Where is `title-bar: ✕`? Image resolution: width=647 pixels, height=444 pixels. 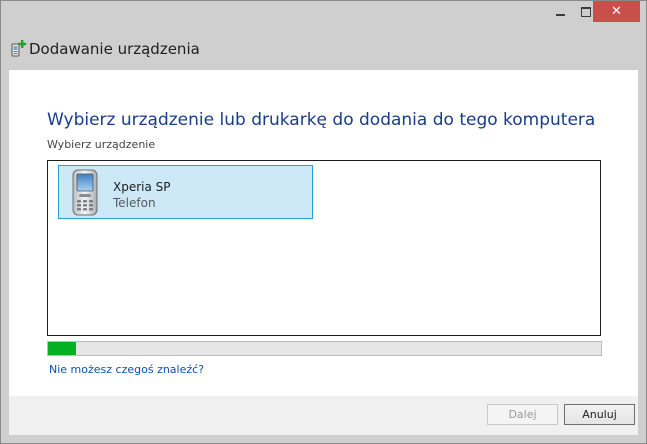 title-bar: ✕ is located at coordinates (323, 16).